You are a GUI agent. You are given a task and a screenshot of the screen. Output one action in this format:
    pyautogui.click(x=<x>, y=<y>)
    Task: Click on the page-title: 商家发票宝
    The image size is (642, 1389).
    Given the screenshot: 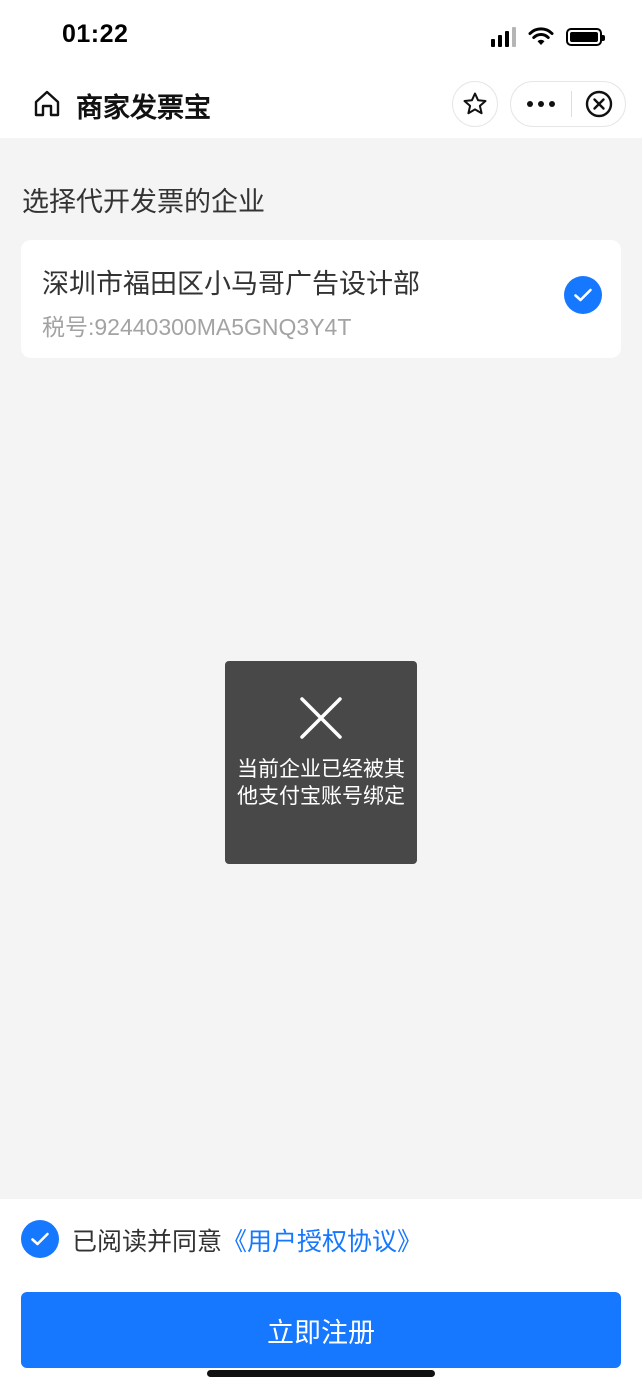 What is the action you would take?
    pyautogui.click(x=143, y=108)
    